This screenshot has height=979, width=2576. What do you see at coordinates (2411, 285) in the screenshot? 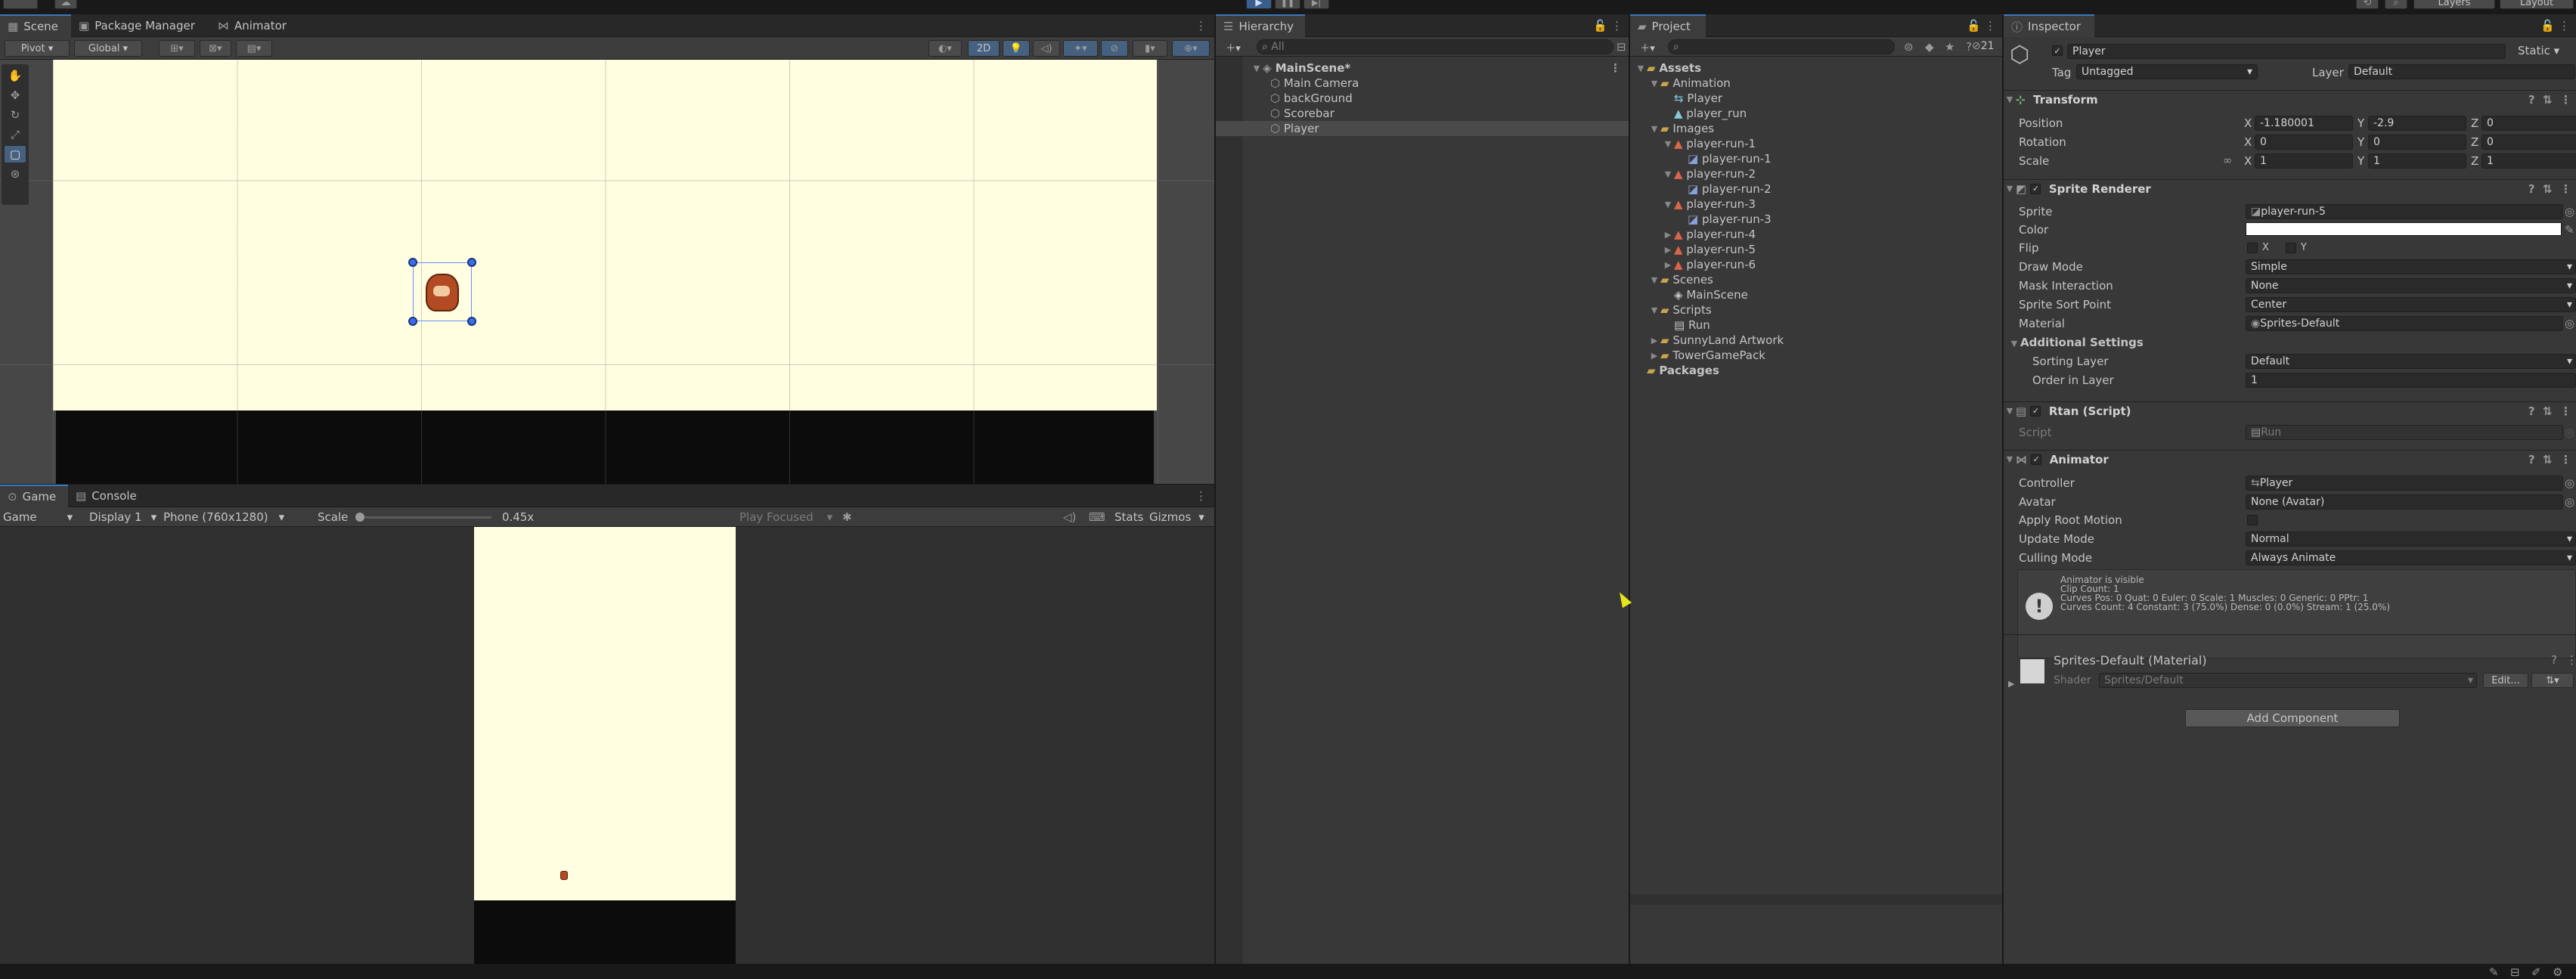
I see `mask-interaction-dropdown: None ▾` at bounding box center [2411, 285].